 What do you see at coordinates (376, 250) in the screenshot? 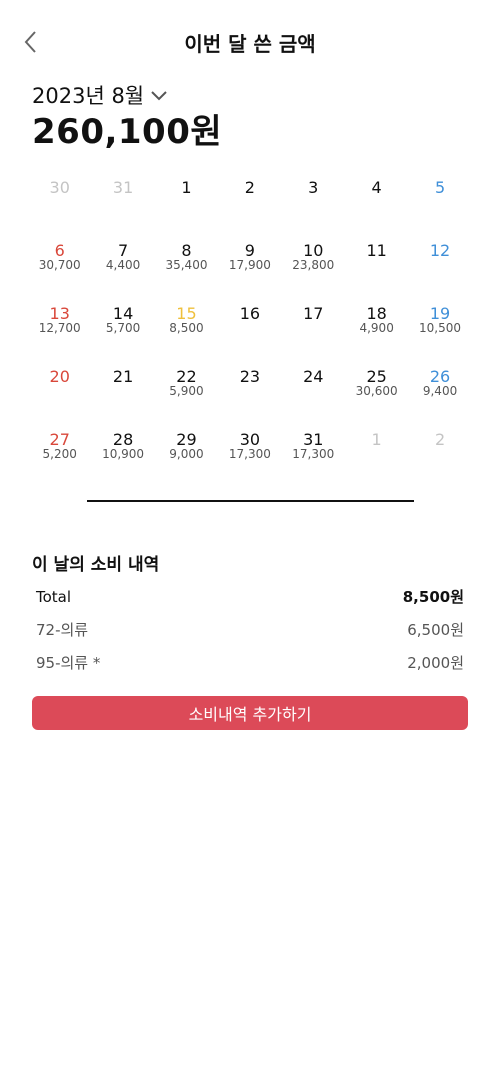
I see `day-number: 11` at bounding box center [376, 250].